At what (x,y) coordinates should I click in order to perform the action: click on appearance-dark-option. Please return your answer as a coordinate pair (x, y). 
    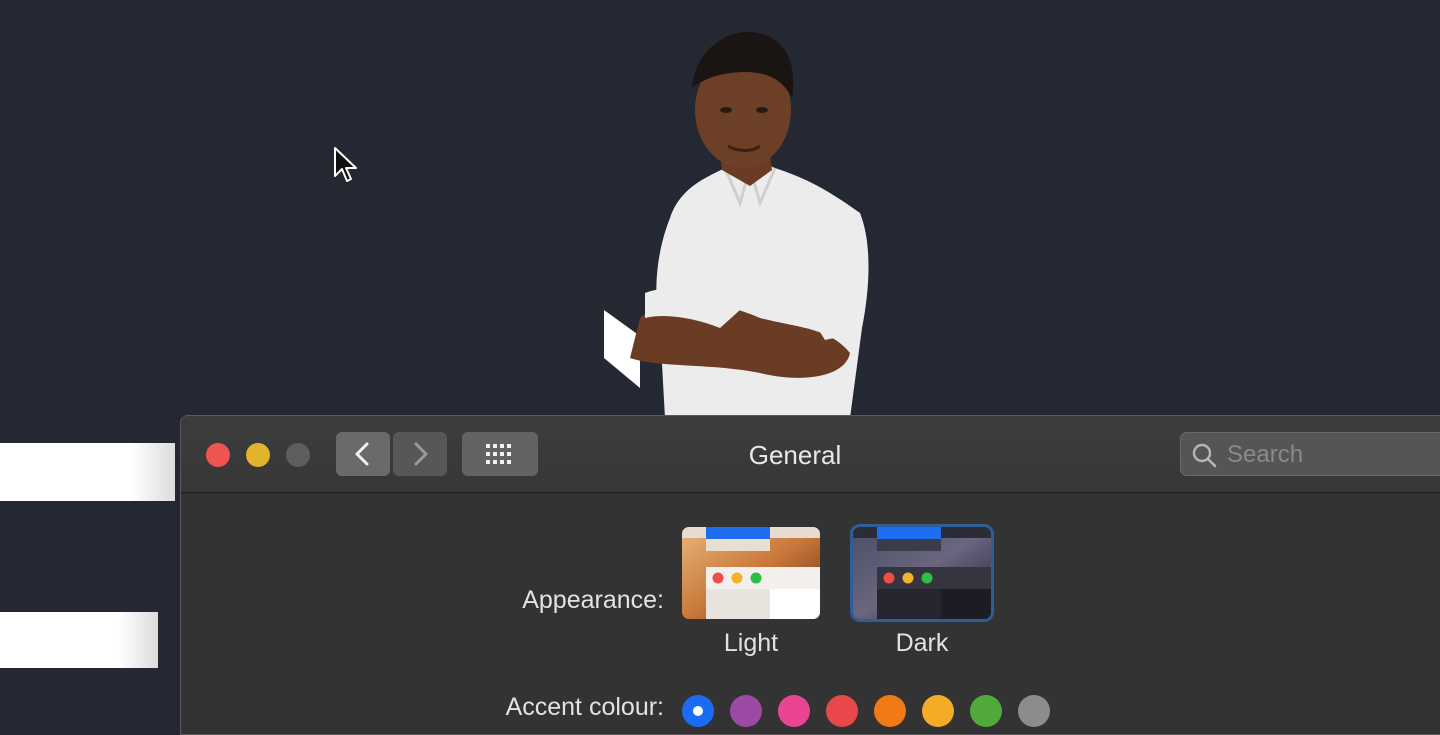
    Looking at the image, I should click on (922, 573).